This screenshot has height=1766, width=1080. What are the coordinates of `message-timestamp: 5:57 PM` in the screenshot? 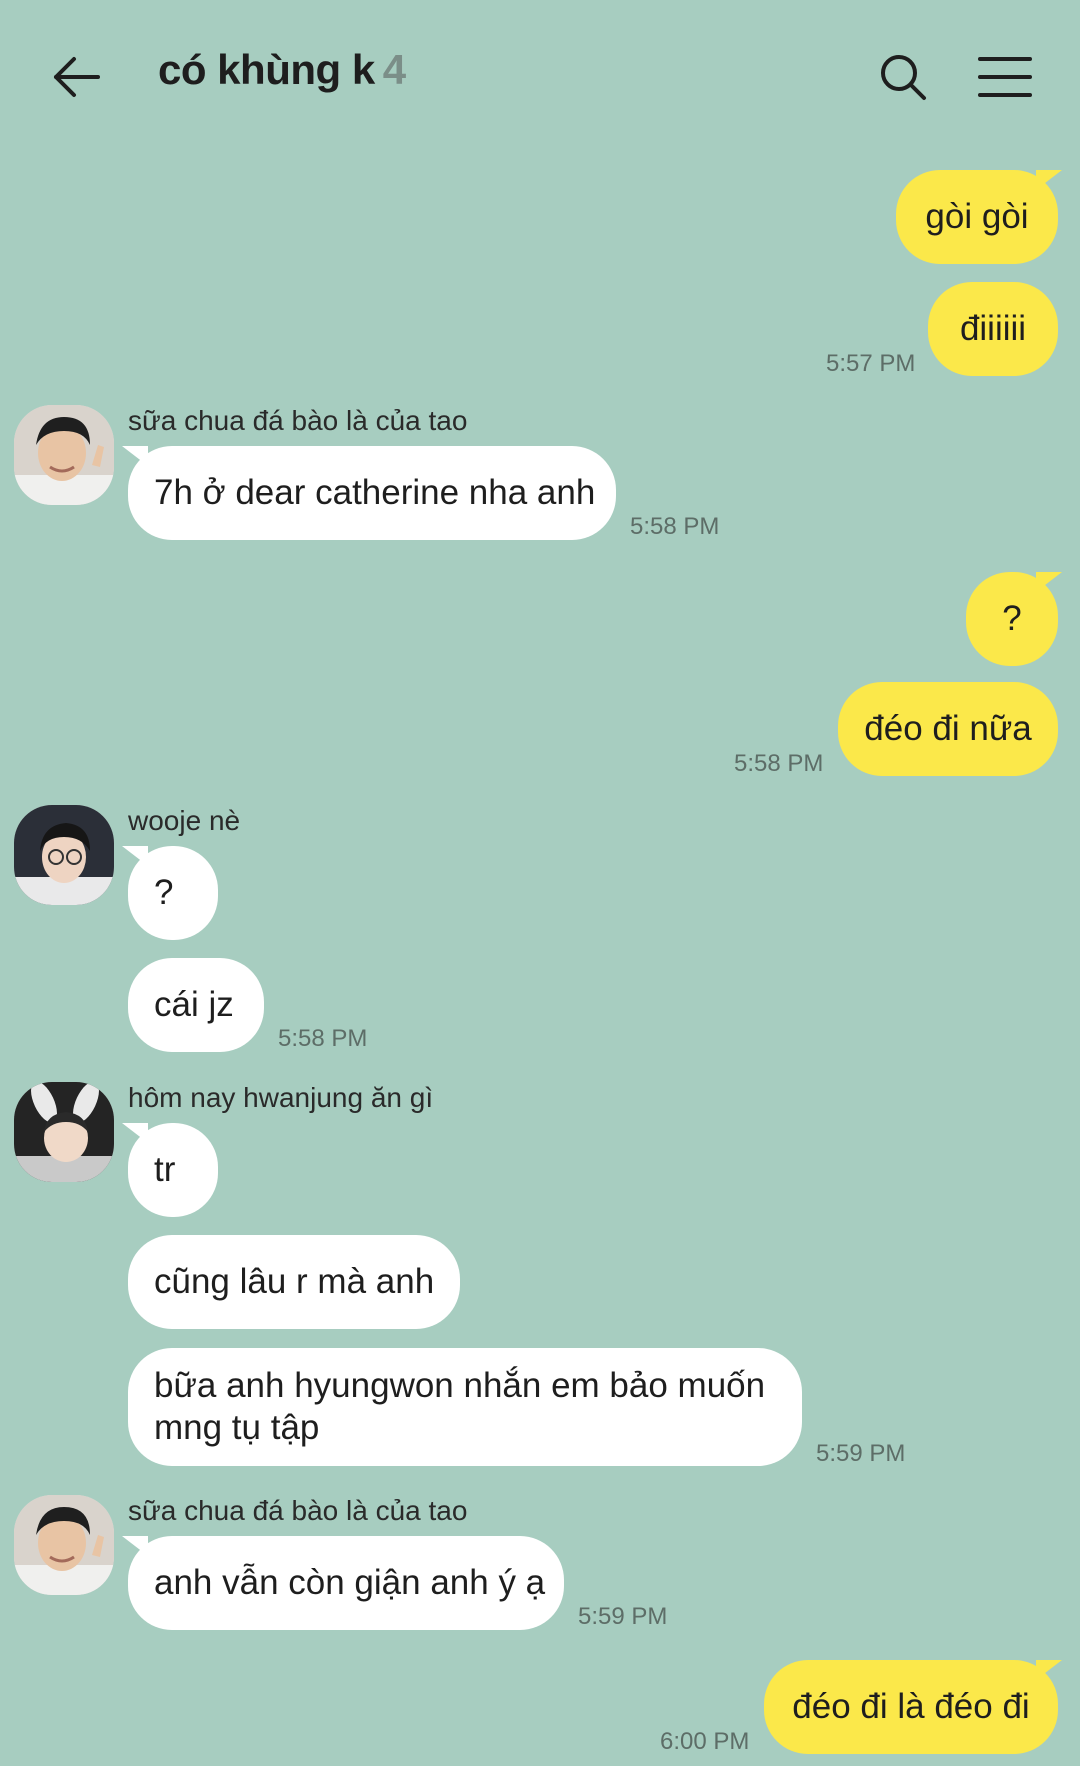 It's located at (871, 363).